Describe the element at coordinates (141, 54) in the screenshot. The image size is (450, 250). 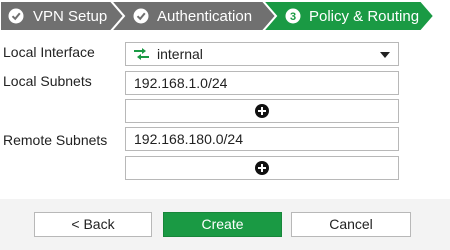
I see `interface-arrows-icon` at that location.